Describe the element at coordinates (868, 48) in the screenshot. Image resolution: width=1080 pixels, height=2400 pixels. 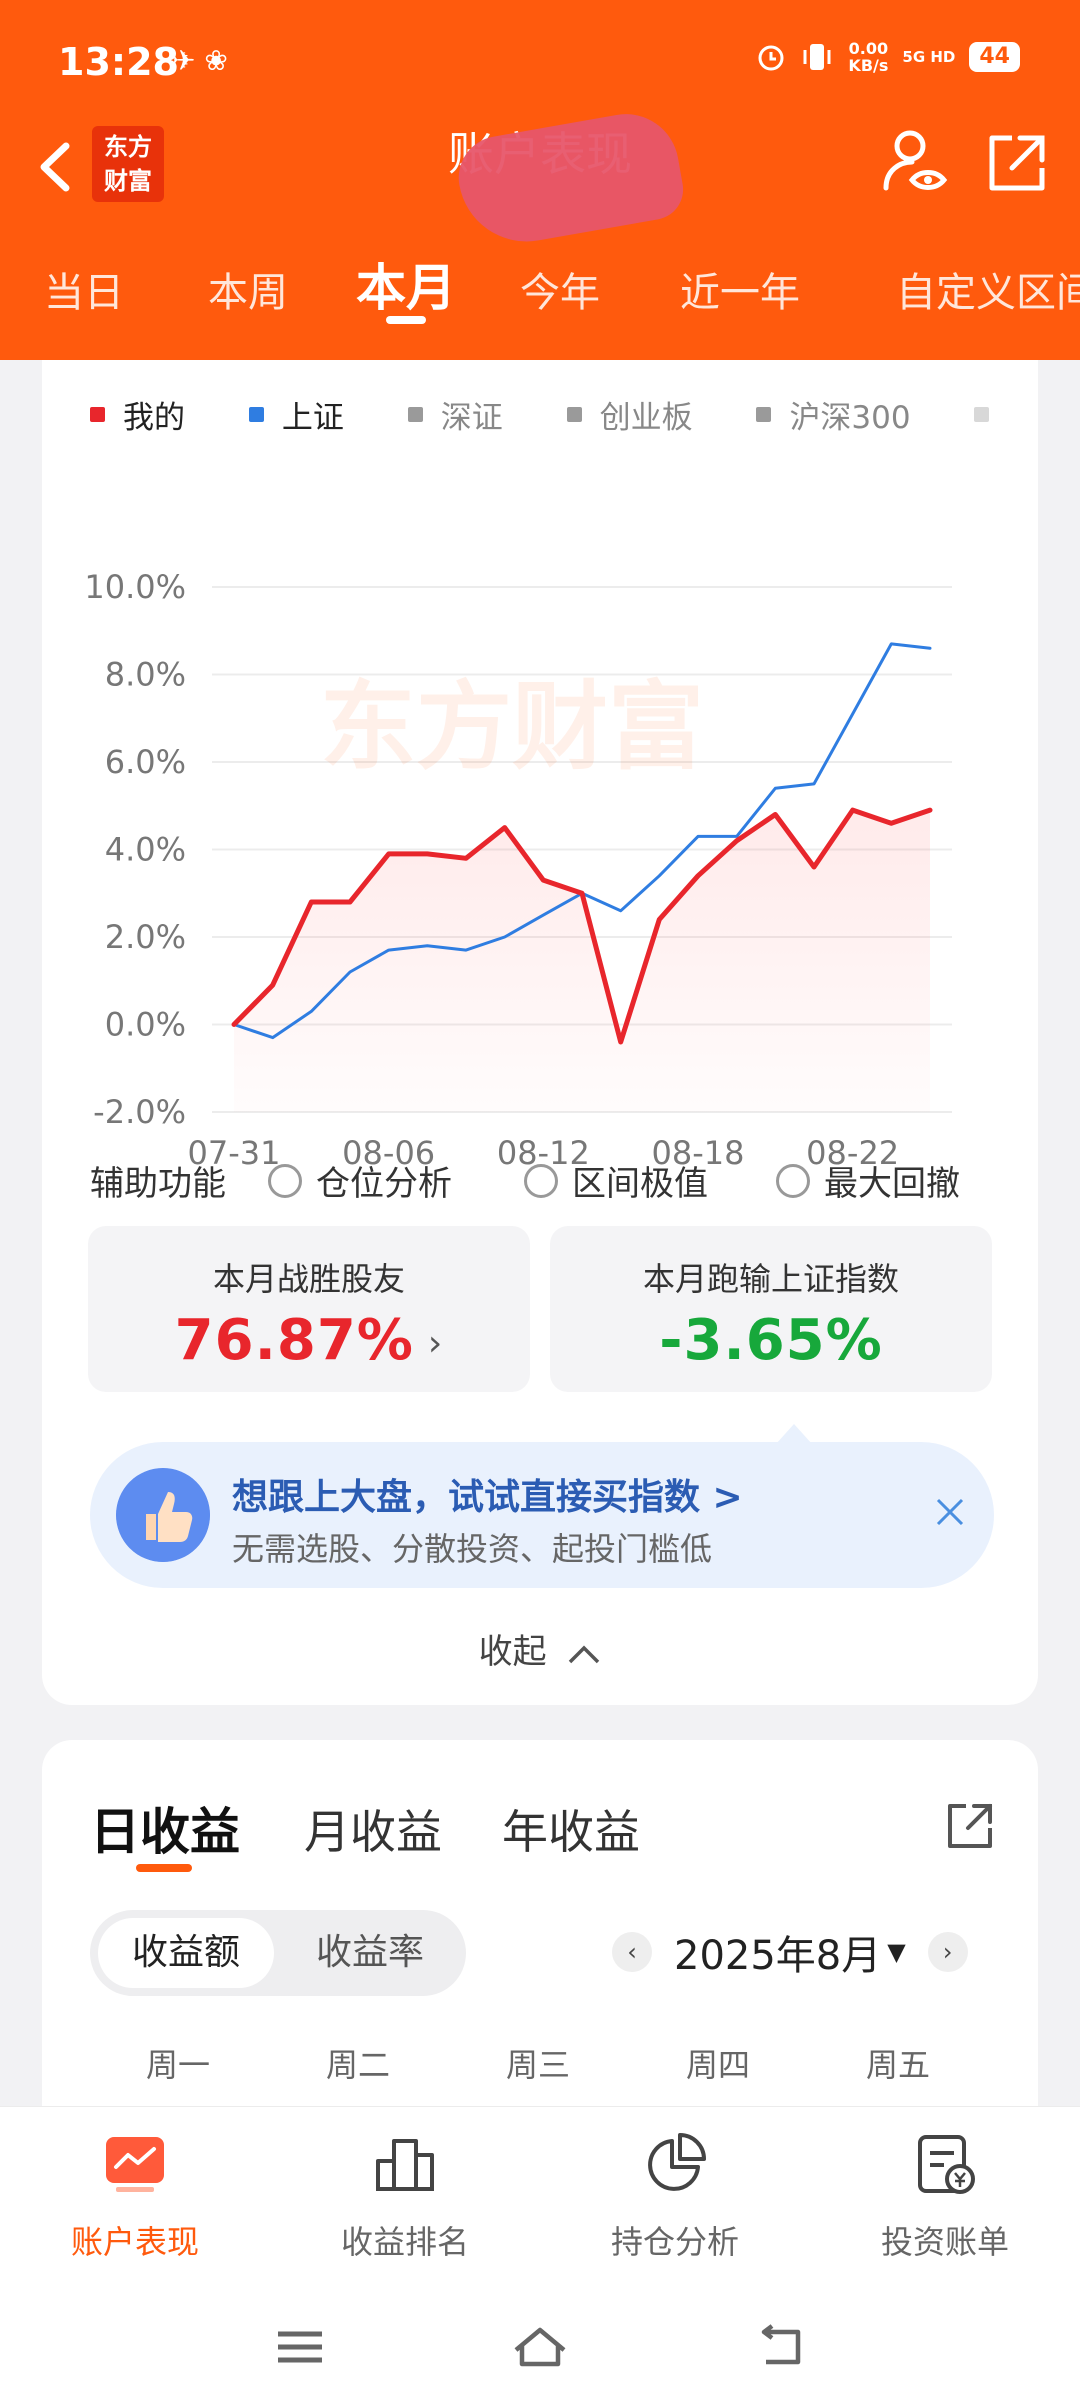
I see `net-speed-value: 0.00` at that location.